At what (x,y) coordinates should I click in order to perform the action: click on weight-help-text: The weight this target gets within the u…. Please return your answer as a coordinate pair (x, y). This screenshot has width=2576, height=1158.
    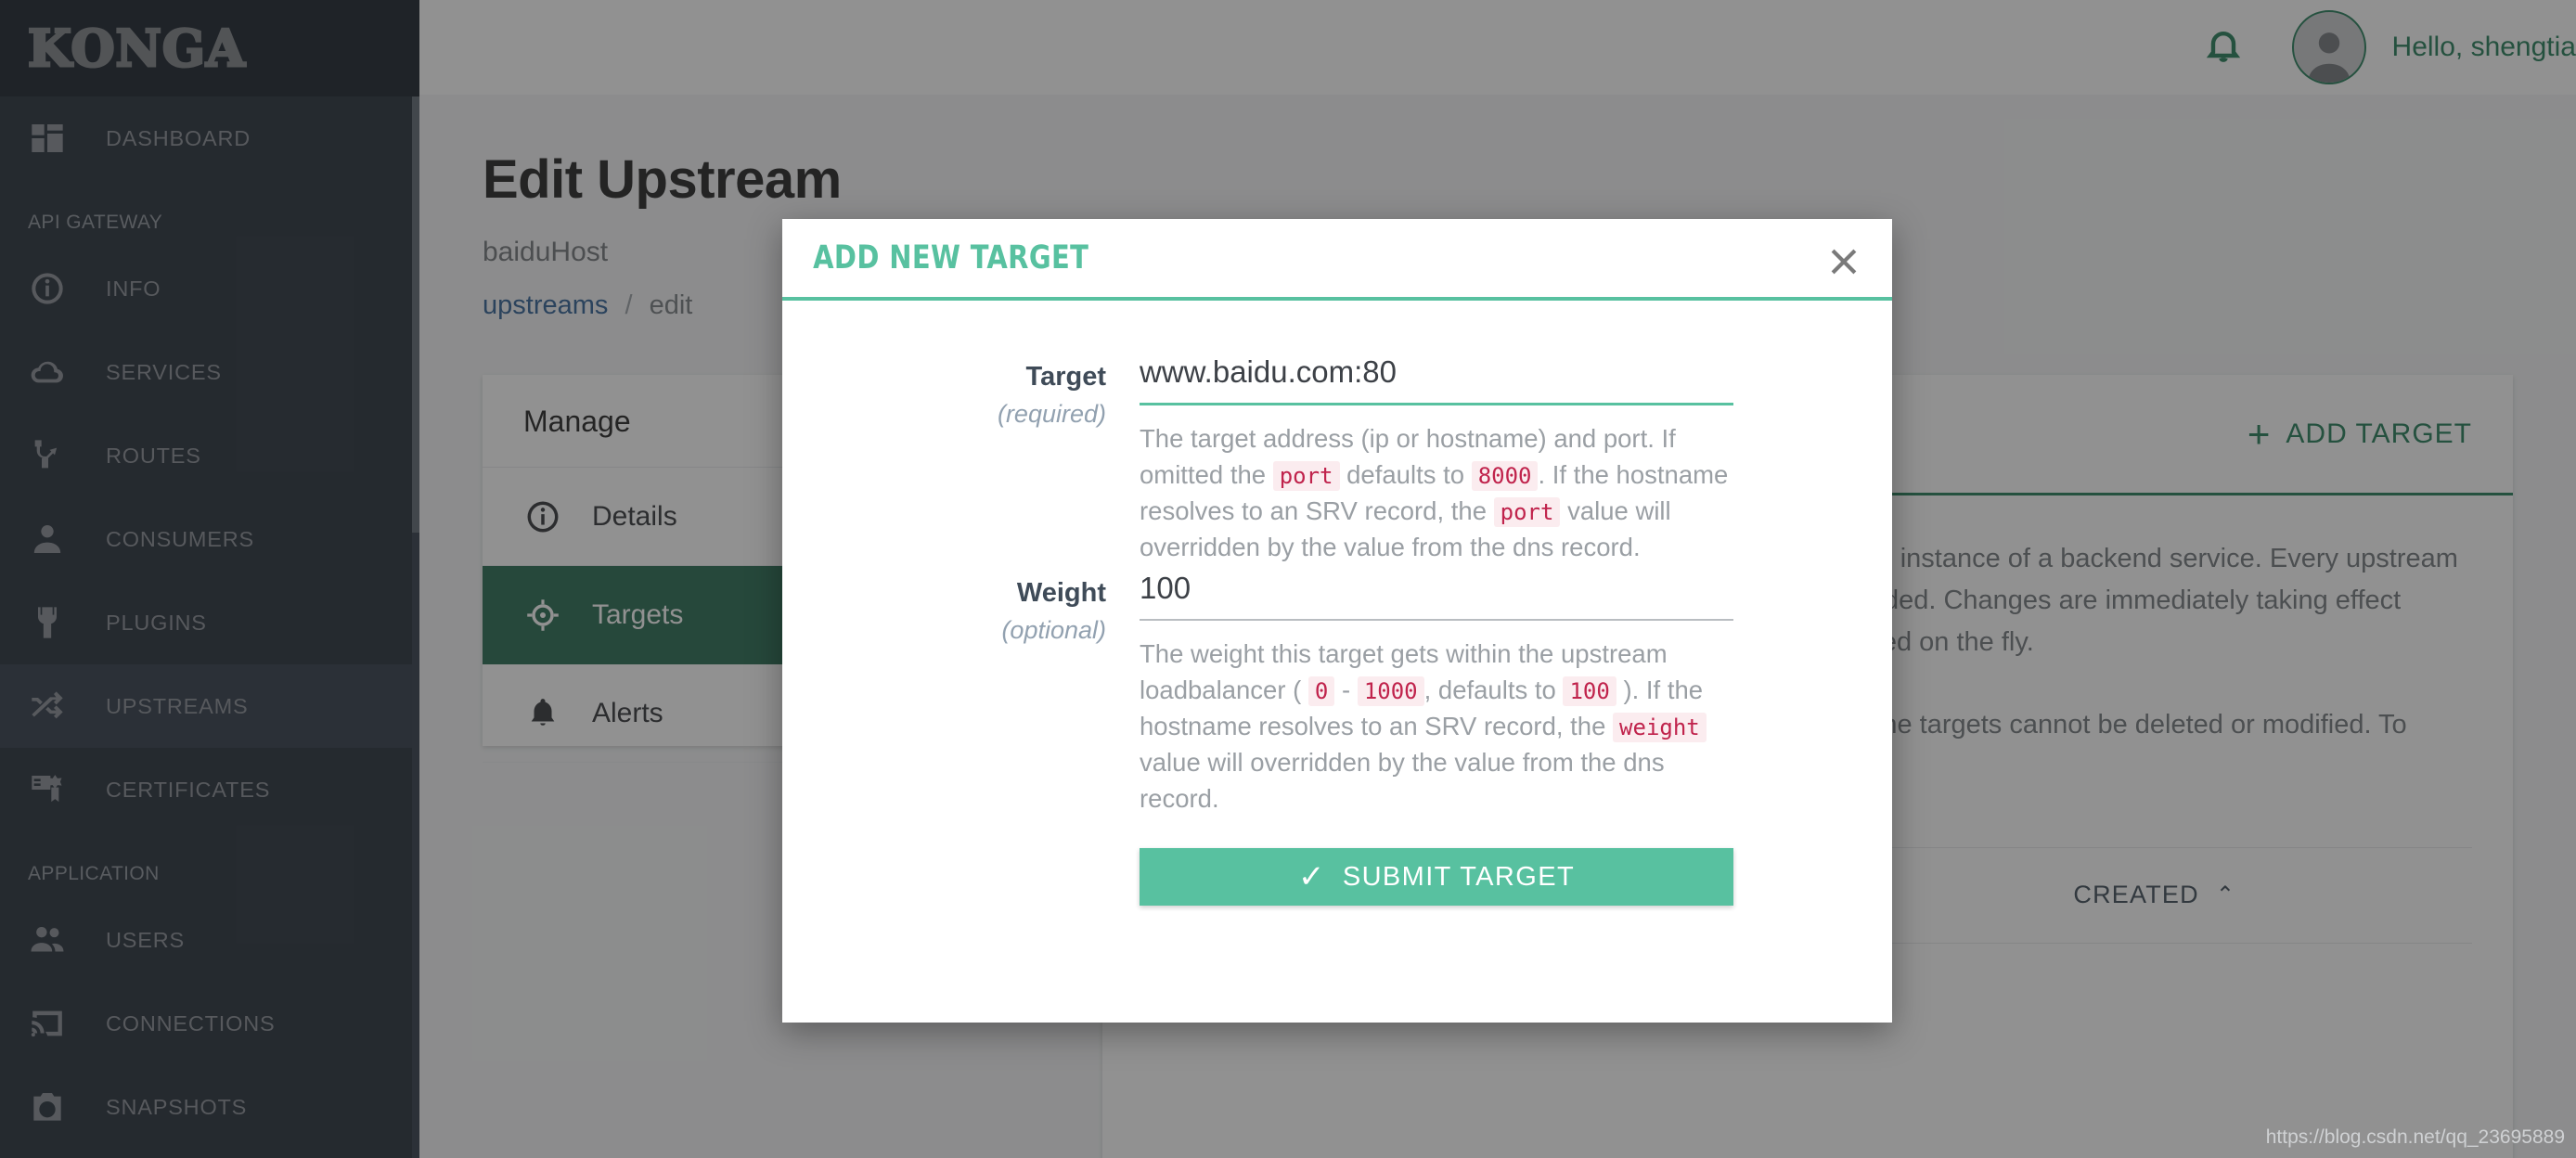
    Looking at the image, I should click on (1437, 726).